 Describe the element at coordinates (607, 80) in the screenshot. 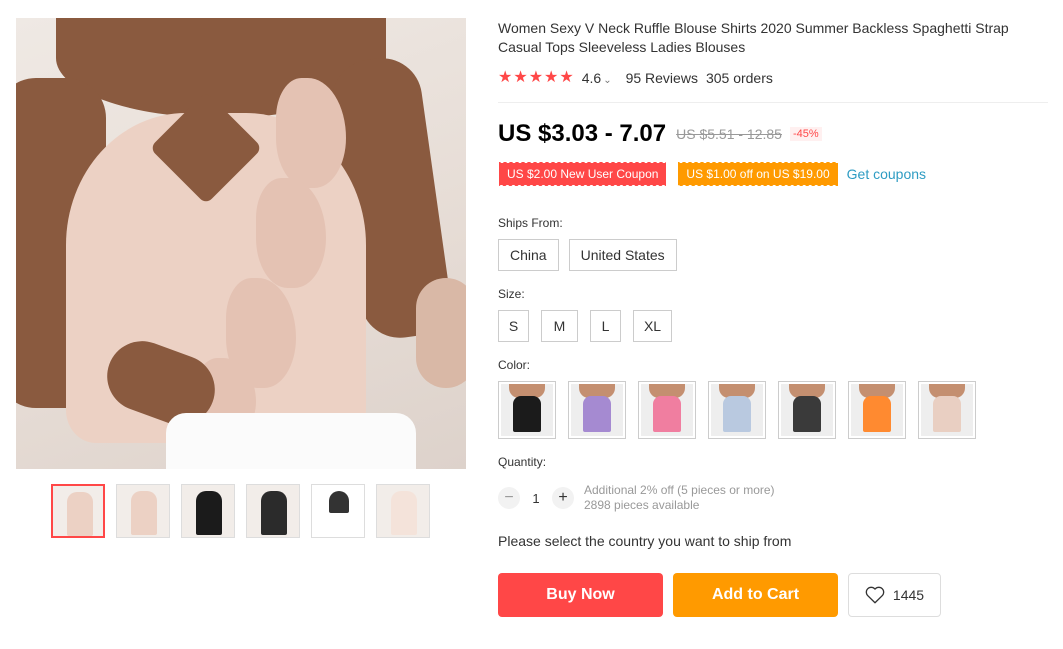

I see `chevron-down-icon: ⌄` at that location.